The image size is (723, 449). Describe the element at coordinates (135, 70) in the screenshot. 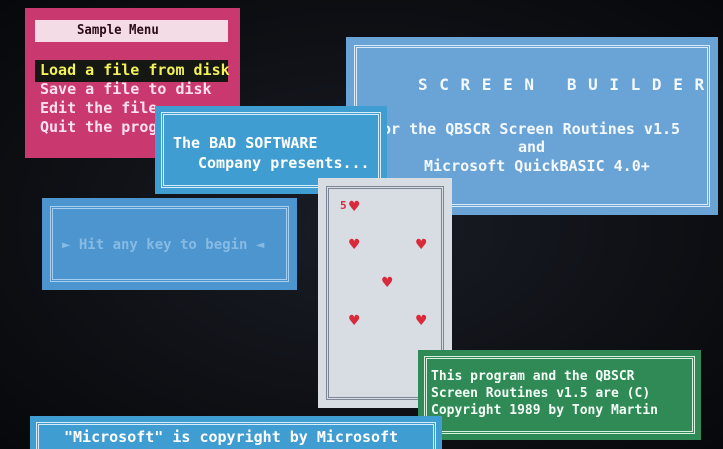

I see `menu-item-load: Load a file from disk` at that location.